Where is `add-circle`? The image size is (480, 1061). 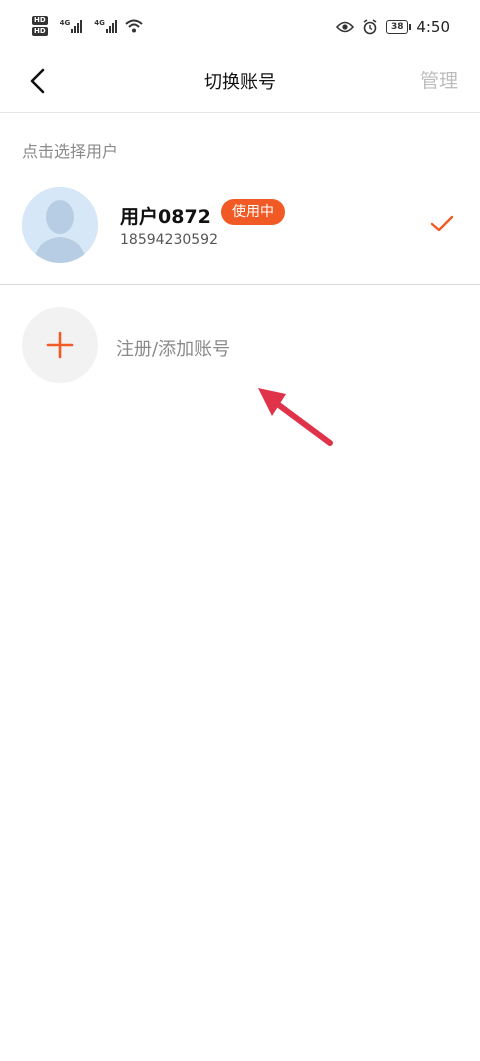
add-circle is located at coordinates (60, 345).